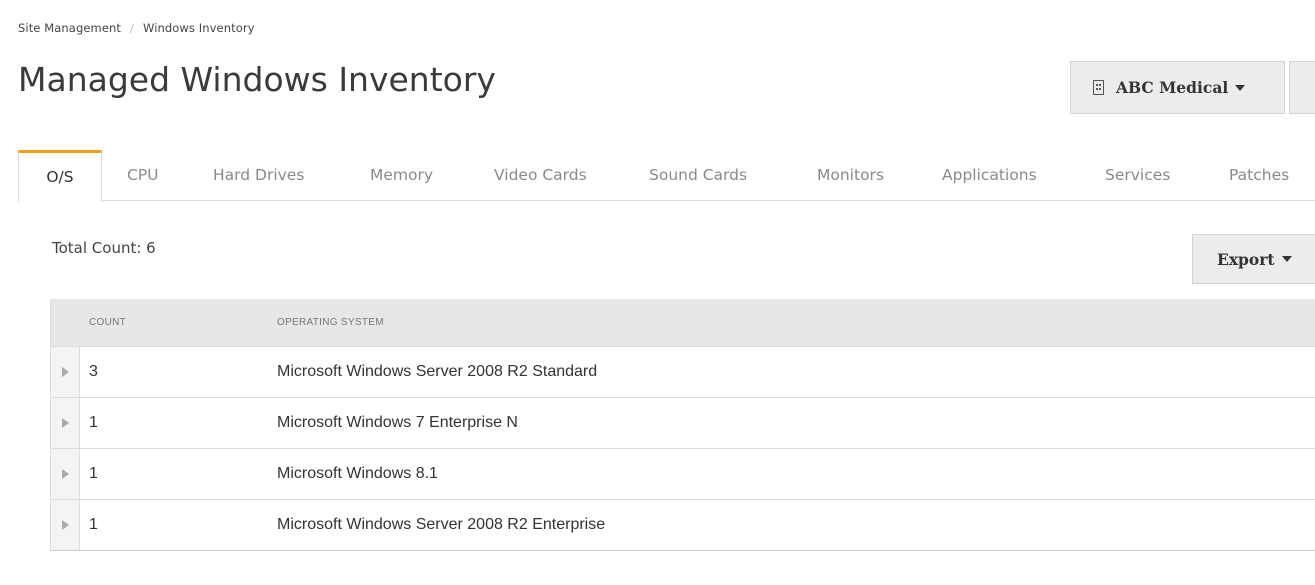  What do you see at coordinates (69, 28) in the screenshot?
I see `breadcrumb-item-site-management: Site Management` at bounding box center [69, 28].